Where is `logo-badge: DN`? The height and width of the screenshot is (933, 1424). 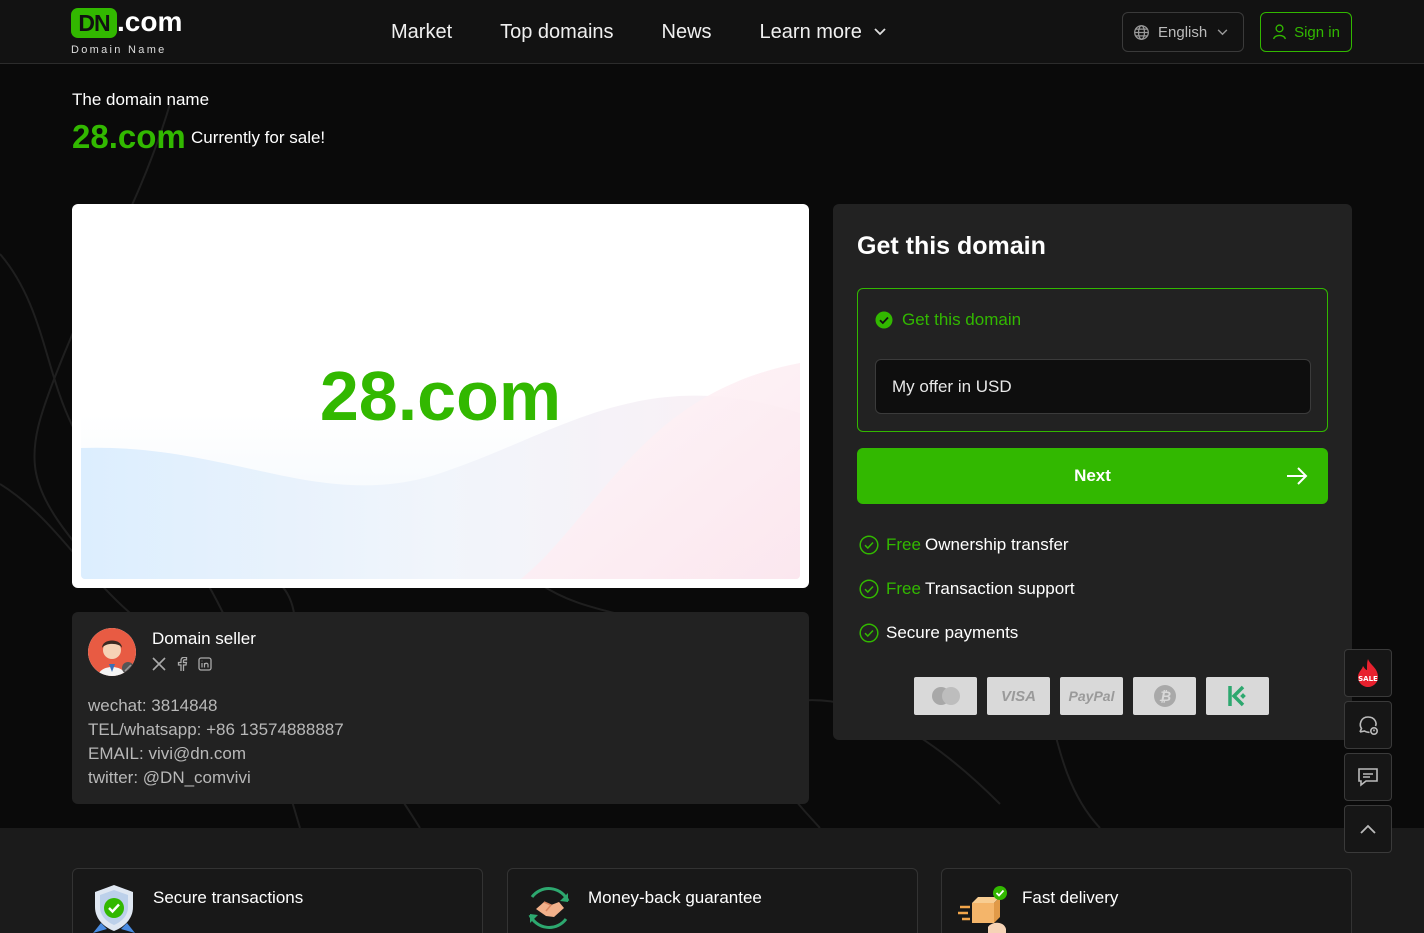
logo-badge: DN is located at coordinates (94, 23).